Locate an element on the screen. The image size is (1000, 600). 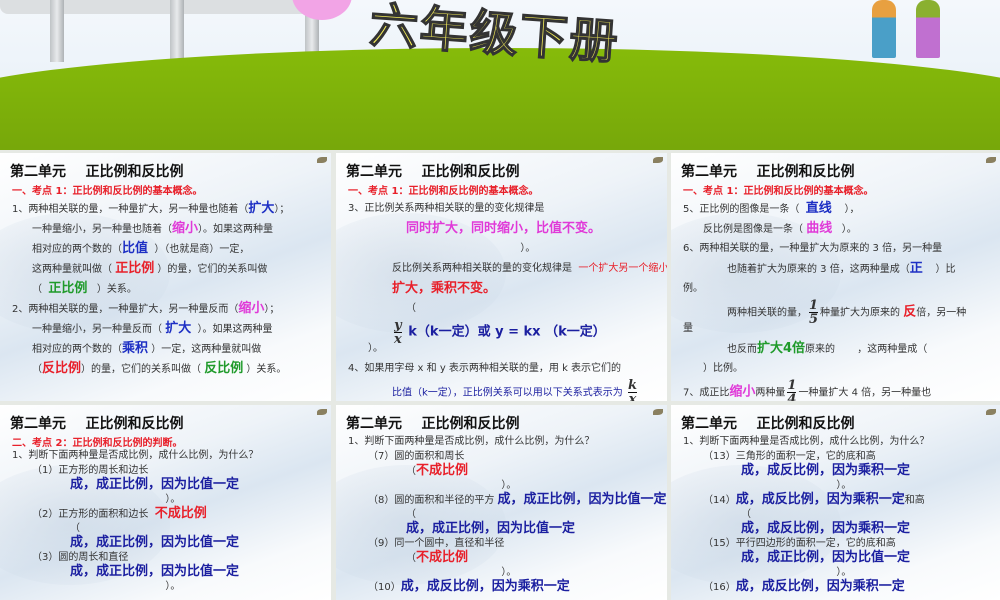
text-line: 2、两种相关联的量，一种量扩大，另一种量反而（缩小）； is located at coordinates (168, 309).